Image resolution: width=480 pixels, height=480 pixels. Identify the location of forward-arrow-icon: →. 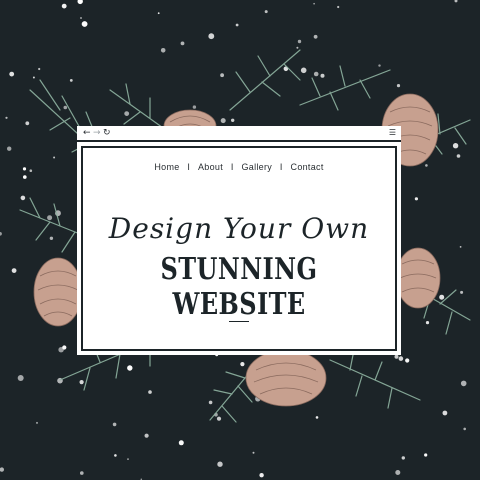
(97, 133).